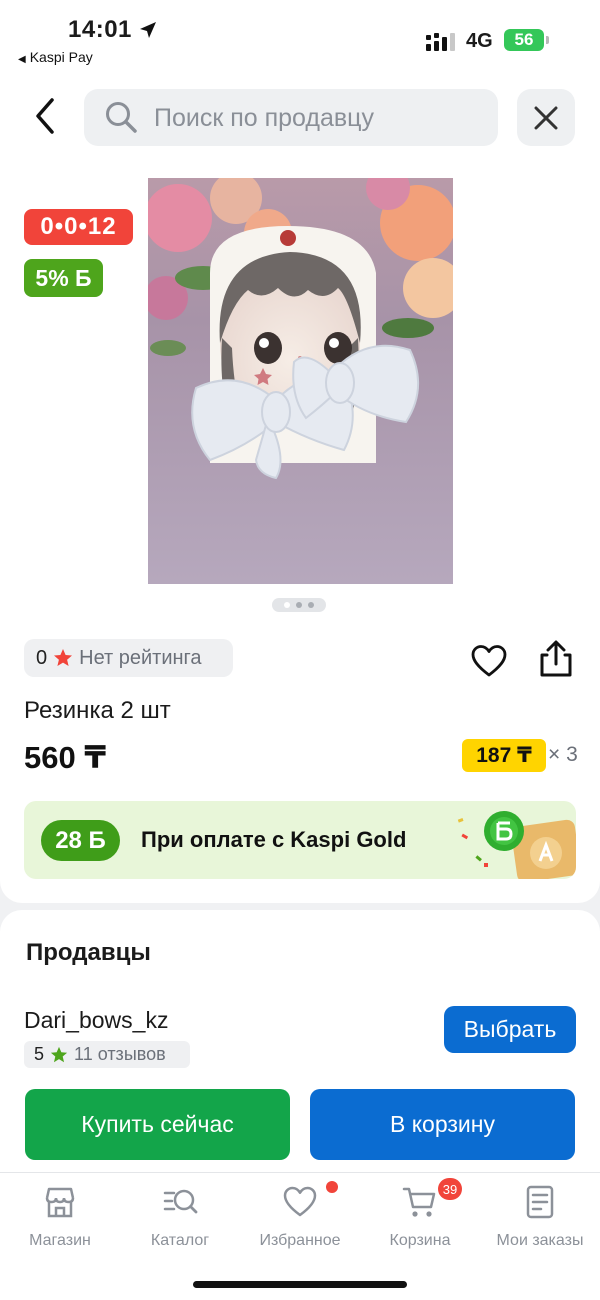 This screenshot has height=1300, width=600. I want to click on tab-catalog: Каталог, so click(180, 1216).